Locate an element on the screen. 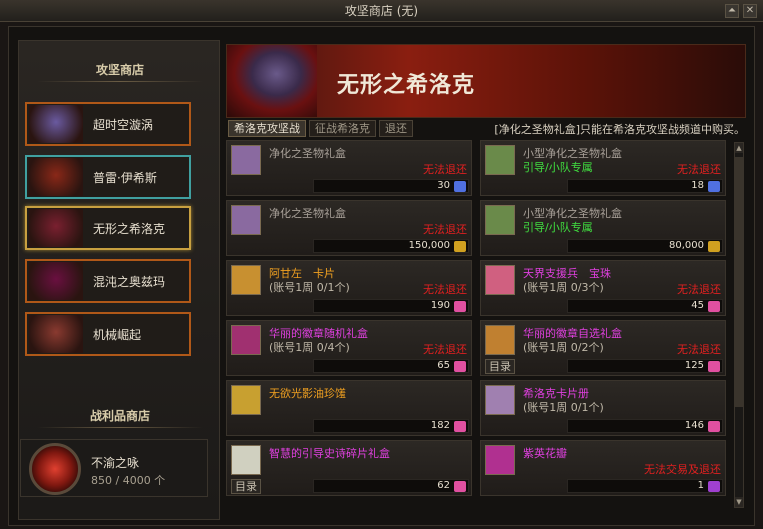  tab-expedition: 征战希洛克 is located at coordinates (342, 128).